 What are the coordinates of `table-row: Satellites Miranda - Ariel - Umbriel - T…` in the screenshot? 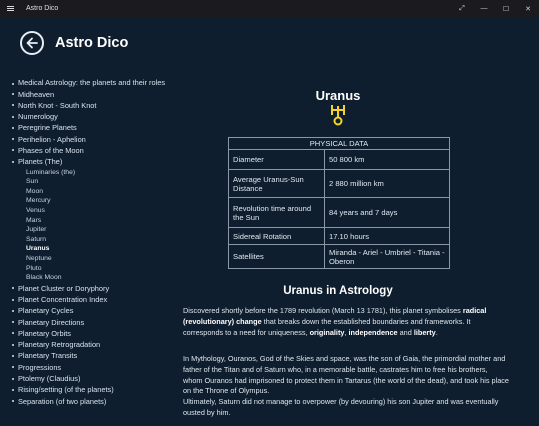 It's located at (339, 256).